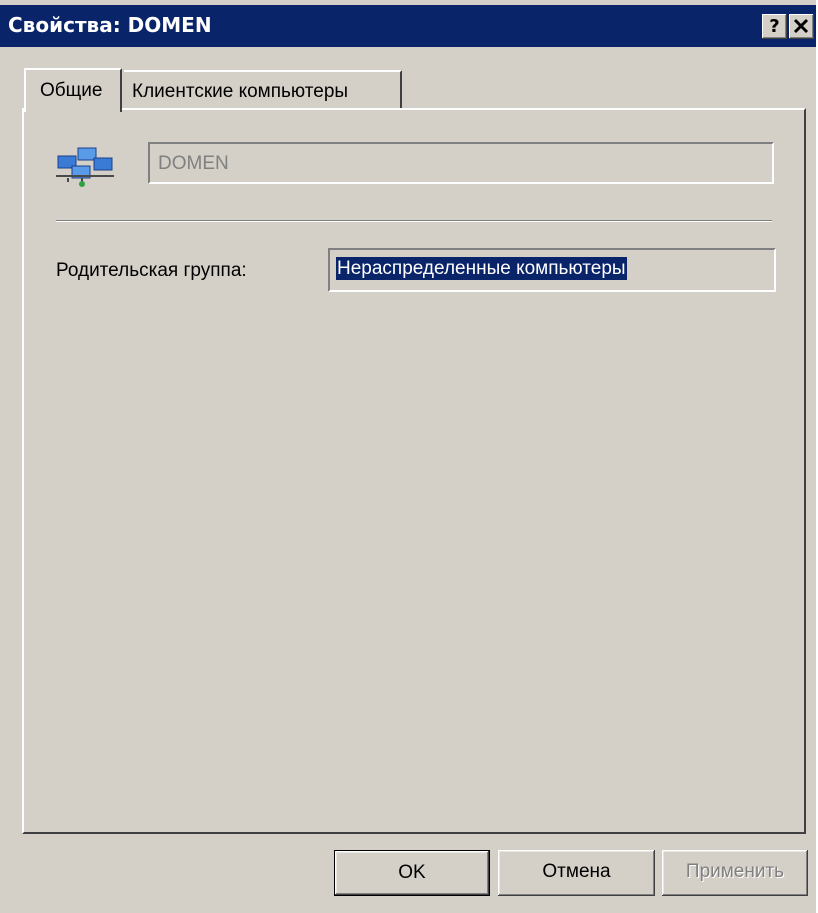  I want to click on cancel-button: Отмена, so click(576, 873).